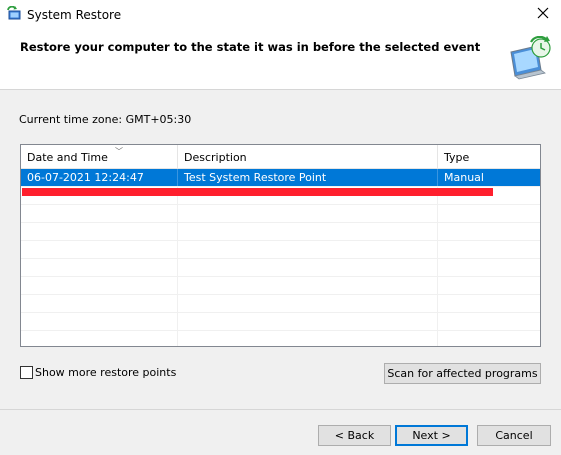  What do you see at coordinates (489, 157) in the screenshot?
I see `column-header-type: Type` at bounding box center [489, 157].